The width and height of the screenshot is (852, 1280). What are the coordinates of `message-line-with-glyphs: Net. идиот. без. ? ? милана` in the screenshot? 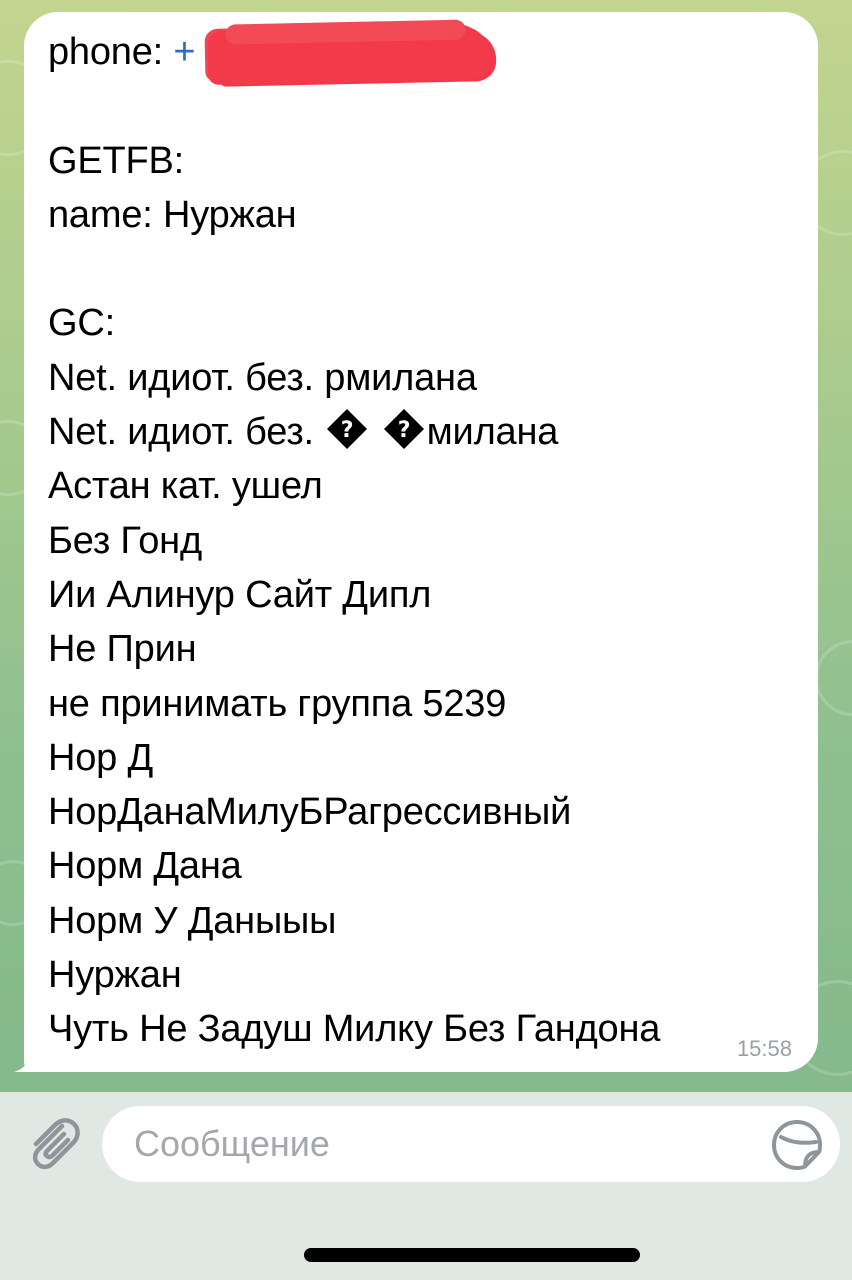 It's located at (398, 432).